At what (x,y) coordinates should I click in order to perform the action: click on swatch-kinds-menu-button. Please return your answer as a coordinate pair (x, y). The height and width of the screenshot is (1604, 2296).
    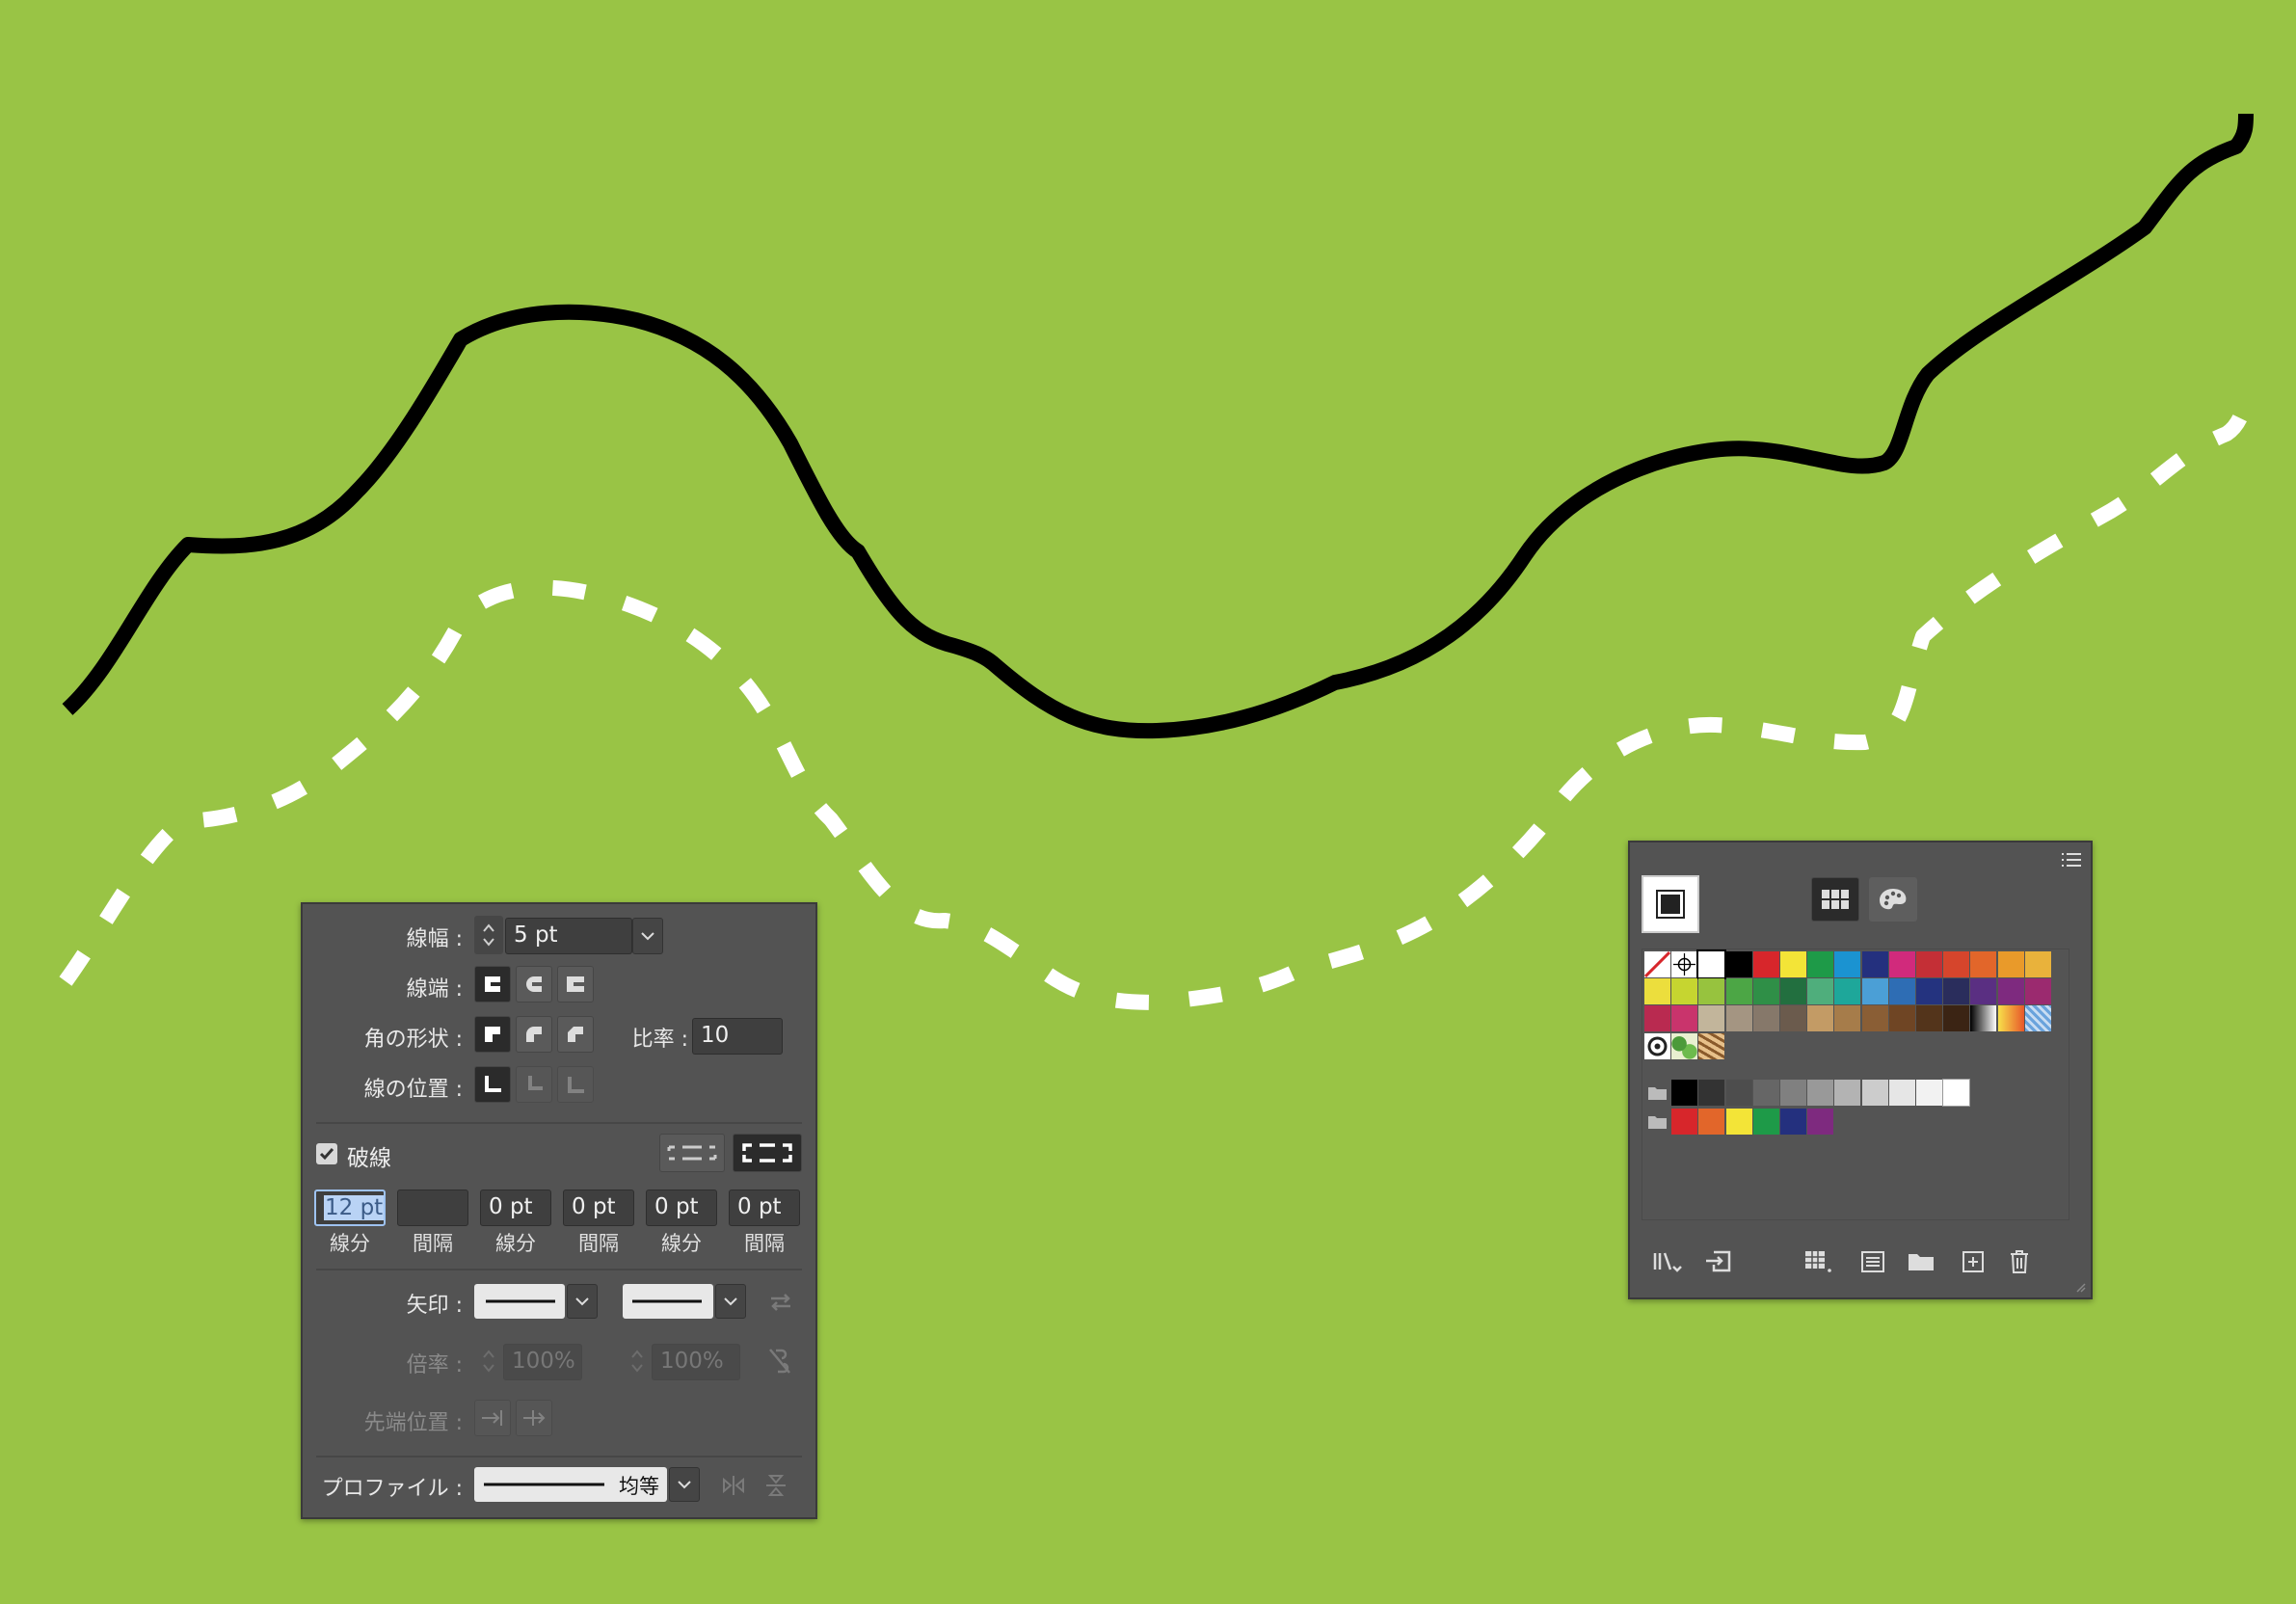
    Looking at the image, I should click on (1819, 1262).